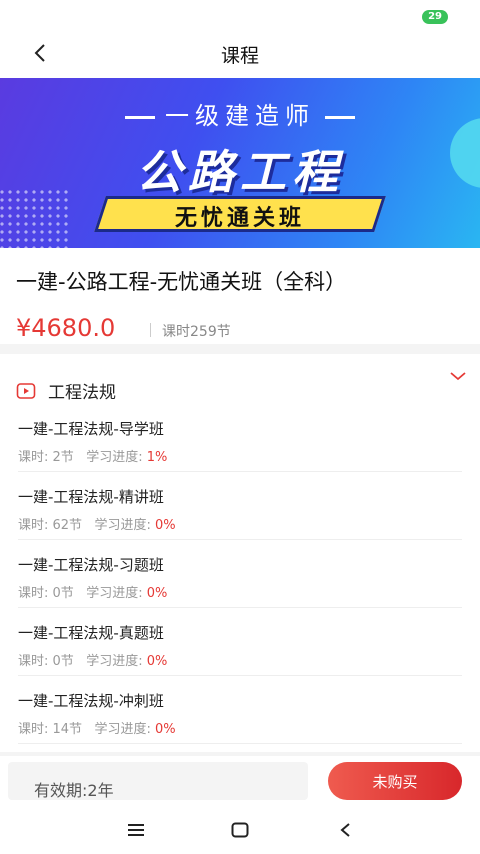  What do you see at coordinates (181, 282) in the screenshot?
I see `course-name: 一建-公路工程-无忧通关班（全科）` at bounding box center [181, 282].